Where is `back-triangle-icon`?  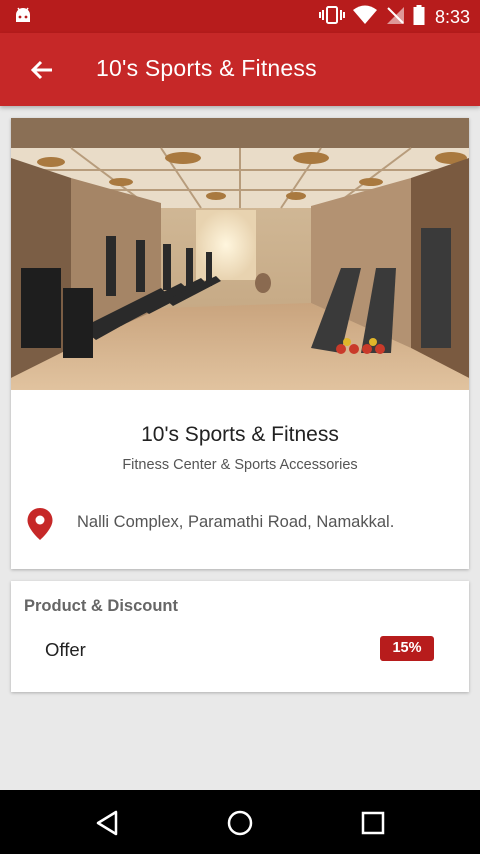
back-triangle-icon is located at coordinates (108, 823).